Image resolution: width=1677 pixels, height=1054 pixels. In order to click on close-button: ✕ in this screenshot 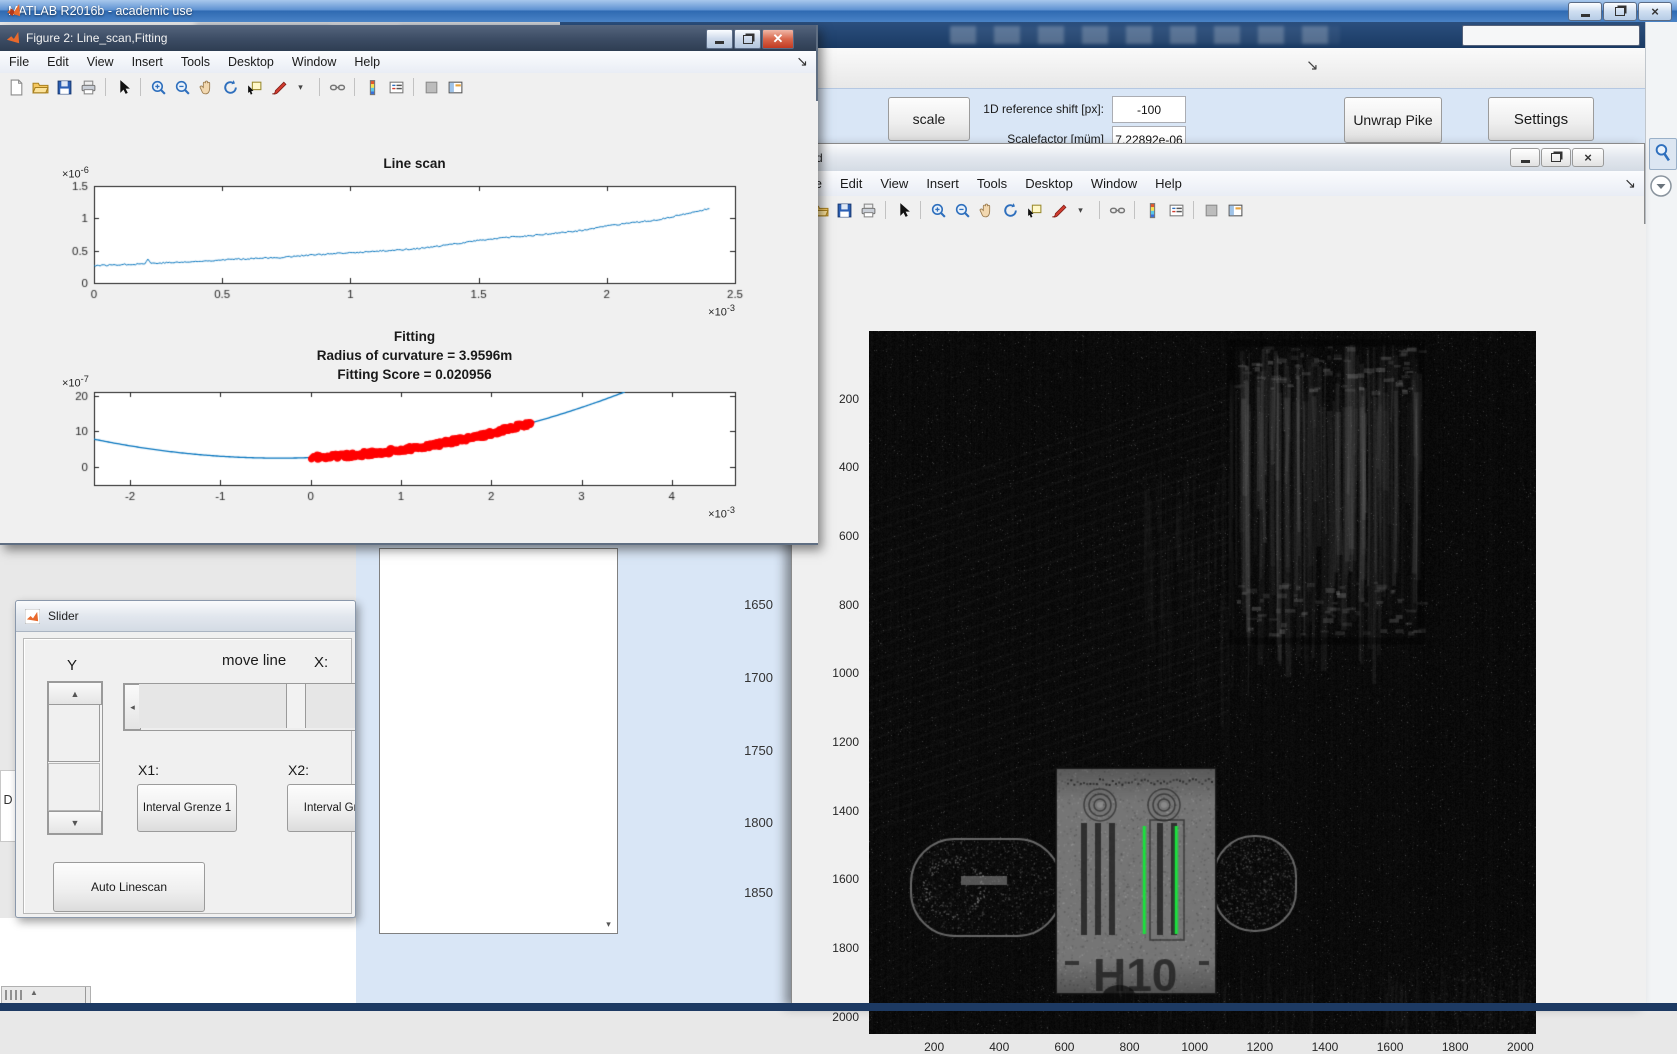, I will do `click(778, 39)`.